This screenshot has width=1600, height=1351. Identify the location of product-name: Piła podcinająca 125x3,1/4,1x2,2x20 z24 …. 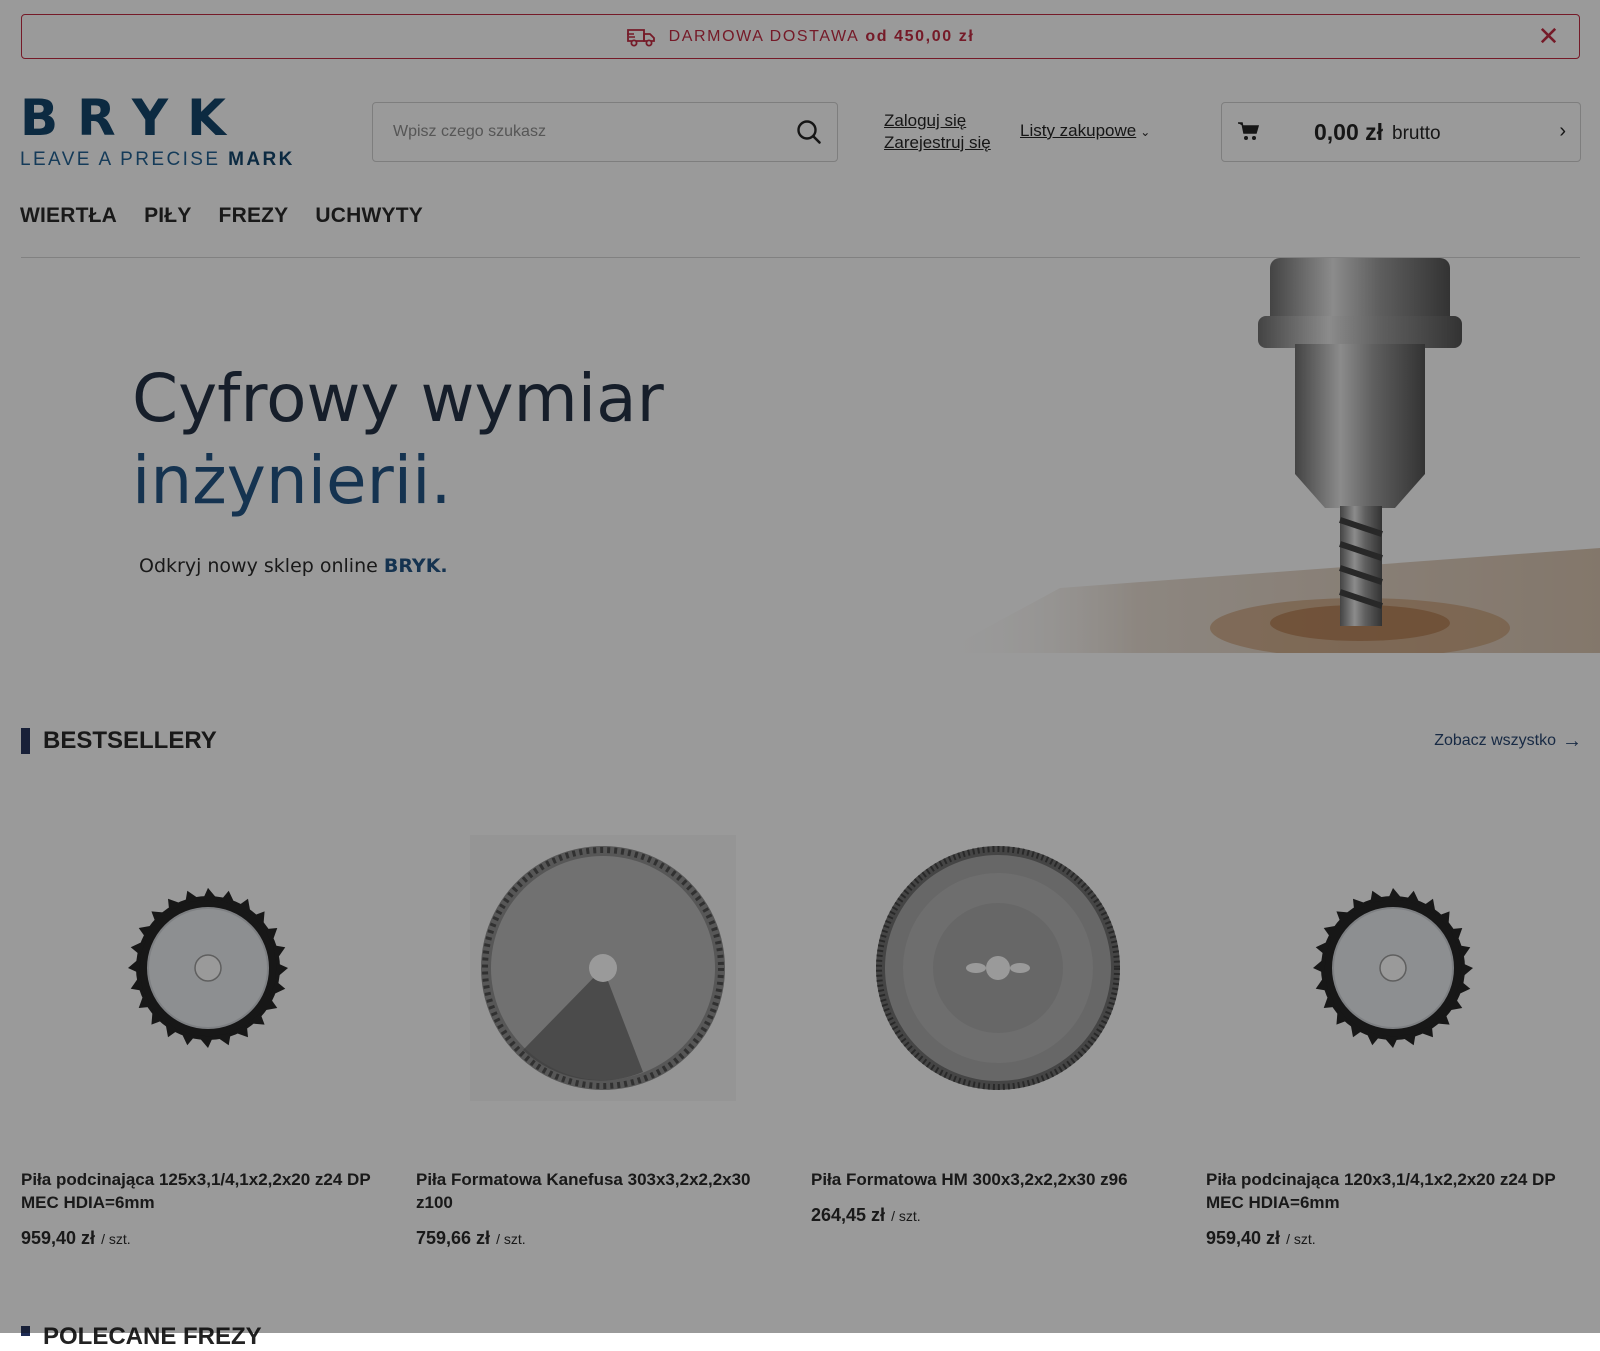
(208, 1191).